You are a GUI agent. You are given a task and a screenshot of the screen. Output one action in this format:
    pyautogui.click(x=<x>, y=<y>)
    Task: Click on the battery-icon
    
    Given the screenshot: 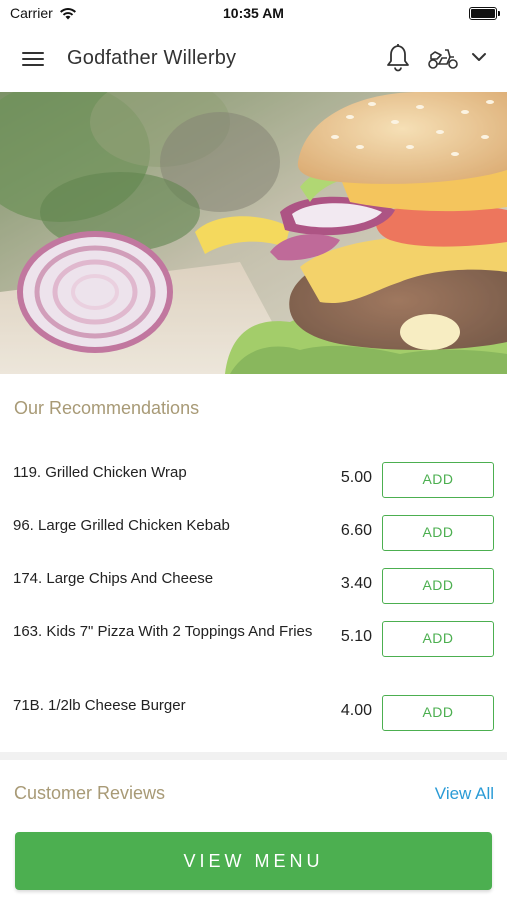 What is the action you would take?
    pyautogui.click(x=484, y=13)
    